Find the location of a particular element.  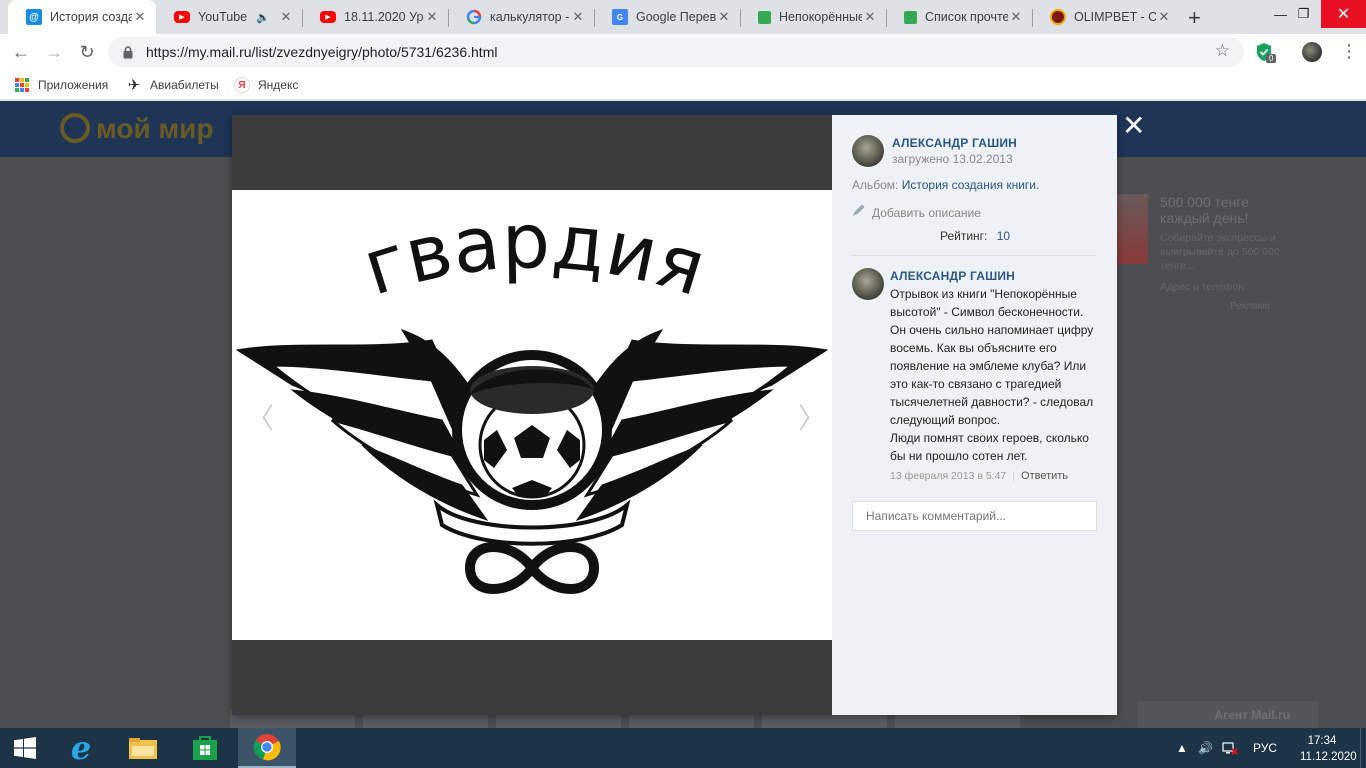

windows-store-icon is located at coordinates (205, 748).